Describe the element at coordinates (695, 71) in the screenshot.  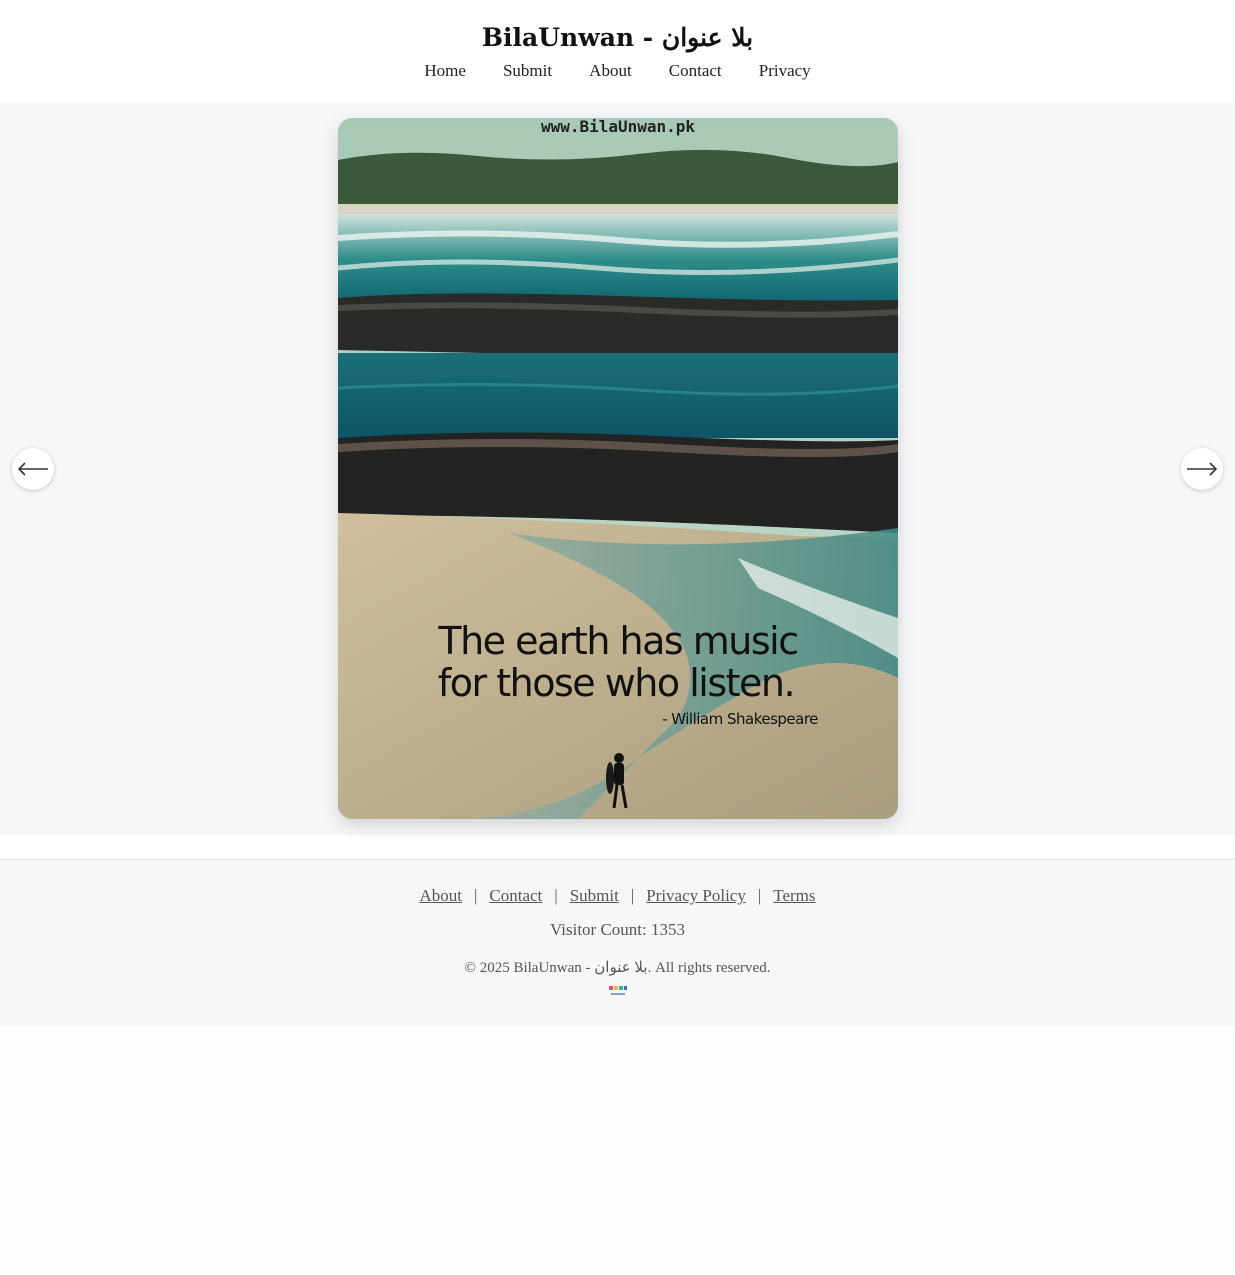
I see `nav-contact: Contact` at that location.